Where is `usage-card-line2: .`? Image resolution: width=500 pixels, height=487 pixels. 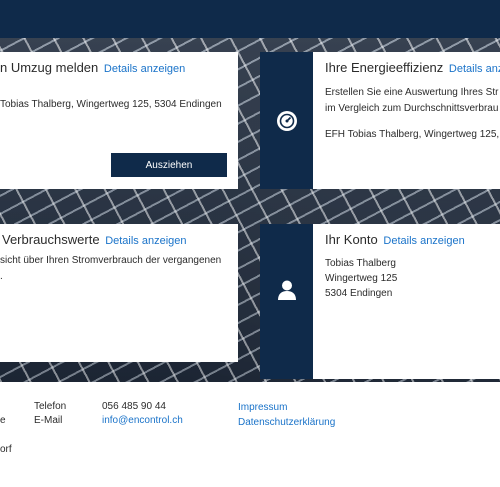
usage-card-line2: . is located at coordinates (1, 276).